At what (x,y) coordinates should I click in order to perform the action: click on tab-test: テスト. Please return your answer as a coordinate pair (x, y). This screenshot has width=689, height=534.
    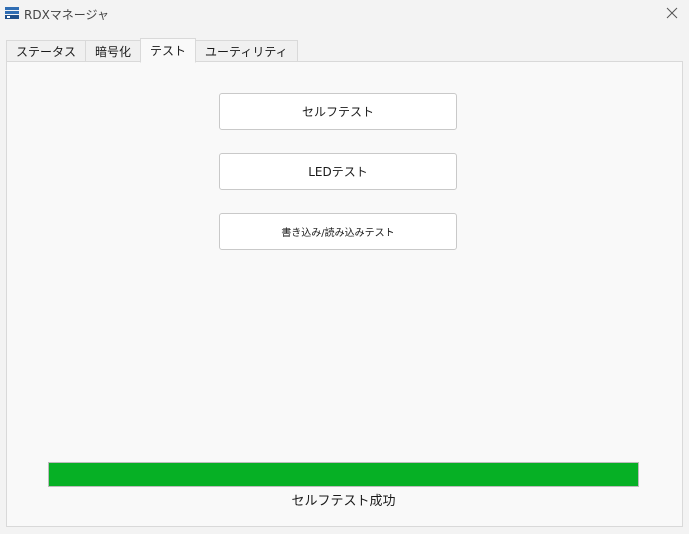
    Looking at the image, I should click on (168, 50).